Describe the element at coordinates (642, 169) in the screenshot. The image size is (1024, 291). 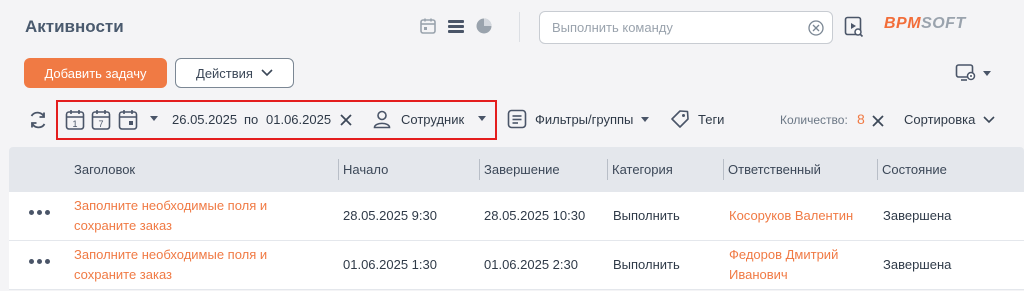
I see `column-header-category: Категория` at that location.